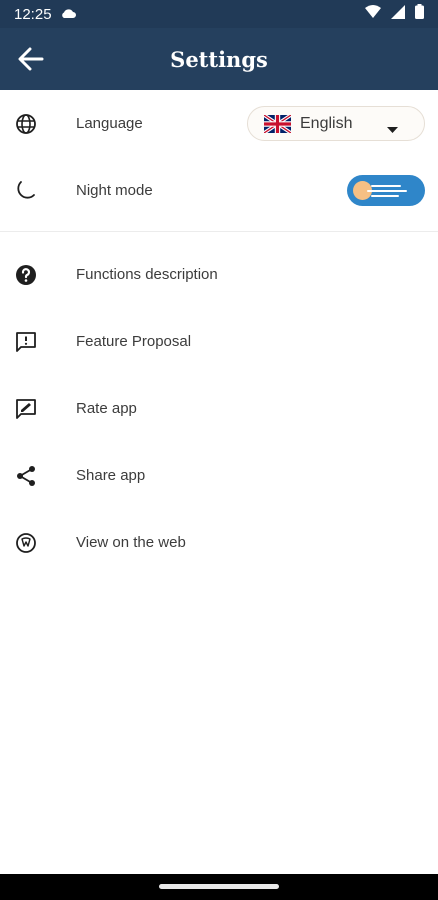 Image resolution: width=438 pixels, height=900 pixels. I want to click on rate-app-label: Rate app, so click(106, 408).